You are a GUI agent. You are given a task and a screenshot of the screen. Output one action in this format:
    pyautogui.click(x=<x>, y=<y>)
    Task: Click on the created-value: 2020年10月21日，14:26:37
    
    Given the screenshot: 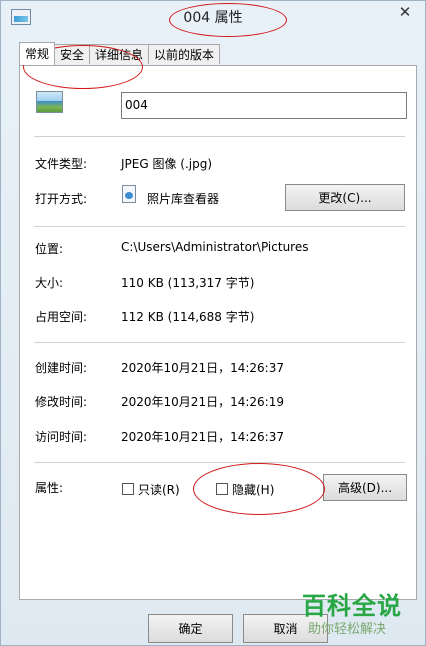 What is the action you would take?
    pyautogui.click(x=202, y=368)
    